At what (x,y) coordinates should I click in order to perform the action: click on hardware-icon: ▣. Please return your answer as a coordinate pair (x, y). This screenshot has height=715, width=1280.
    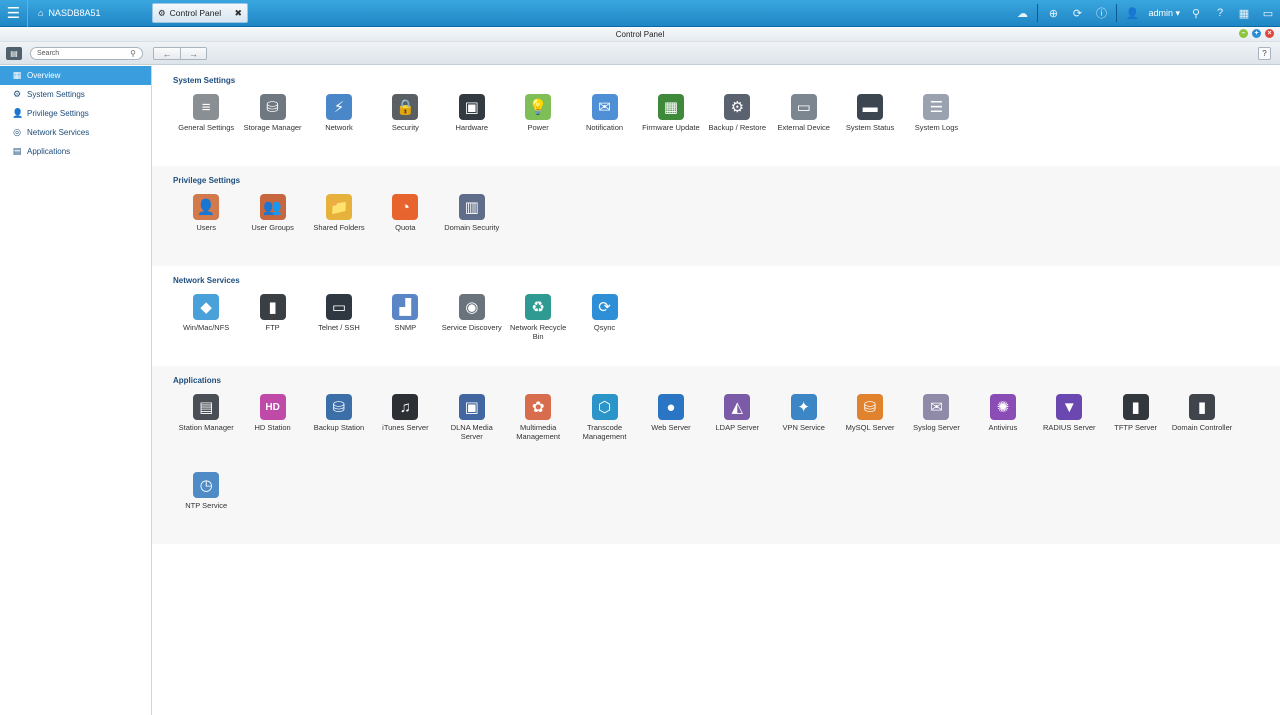
    Looking at the image, I should click on (471, 107).